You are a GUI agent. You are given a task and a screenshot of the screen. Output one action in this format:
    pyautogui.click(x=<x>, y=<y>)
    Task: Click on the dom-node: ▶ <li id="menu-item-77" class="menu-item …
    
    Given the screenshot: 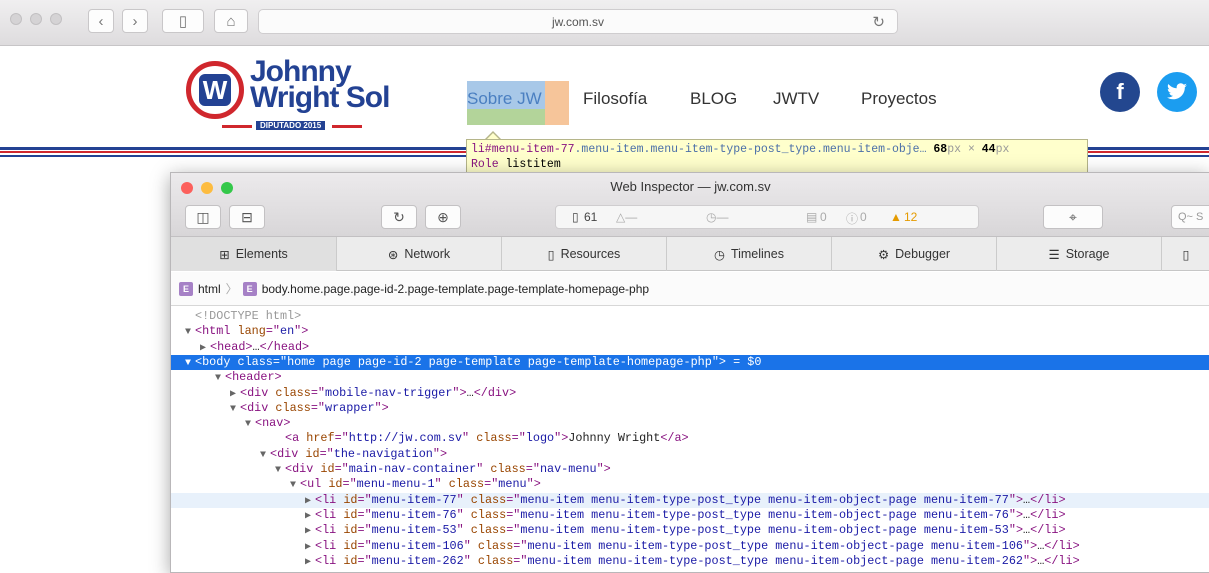 What is the action you would take?
    pyautogui.click(x=690, y=500)
    